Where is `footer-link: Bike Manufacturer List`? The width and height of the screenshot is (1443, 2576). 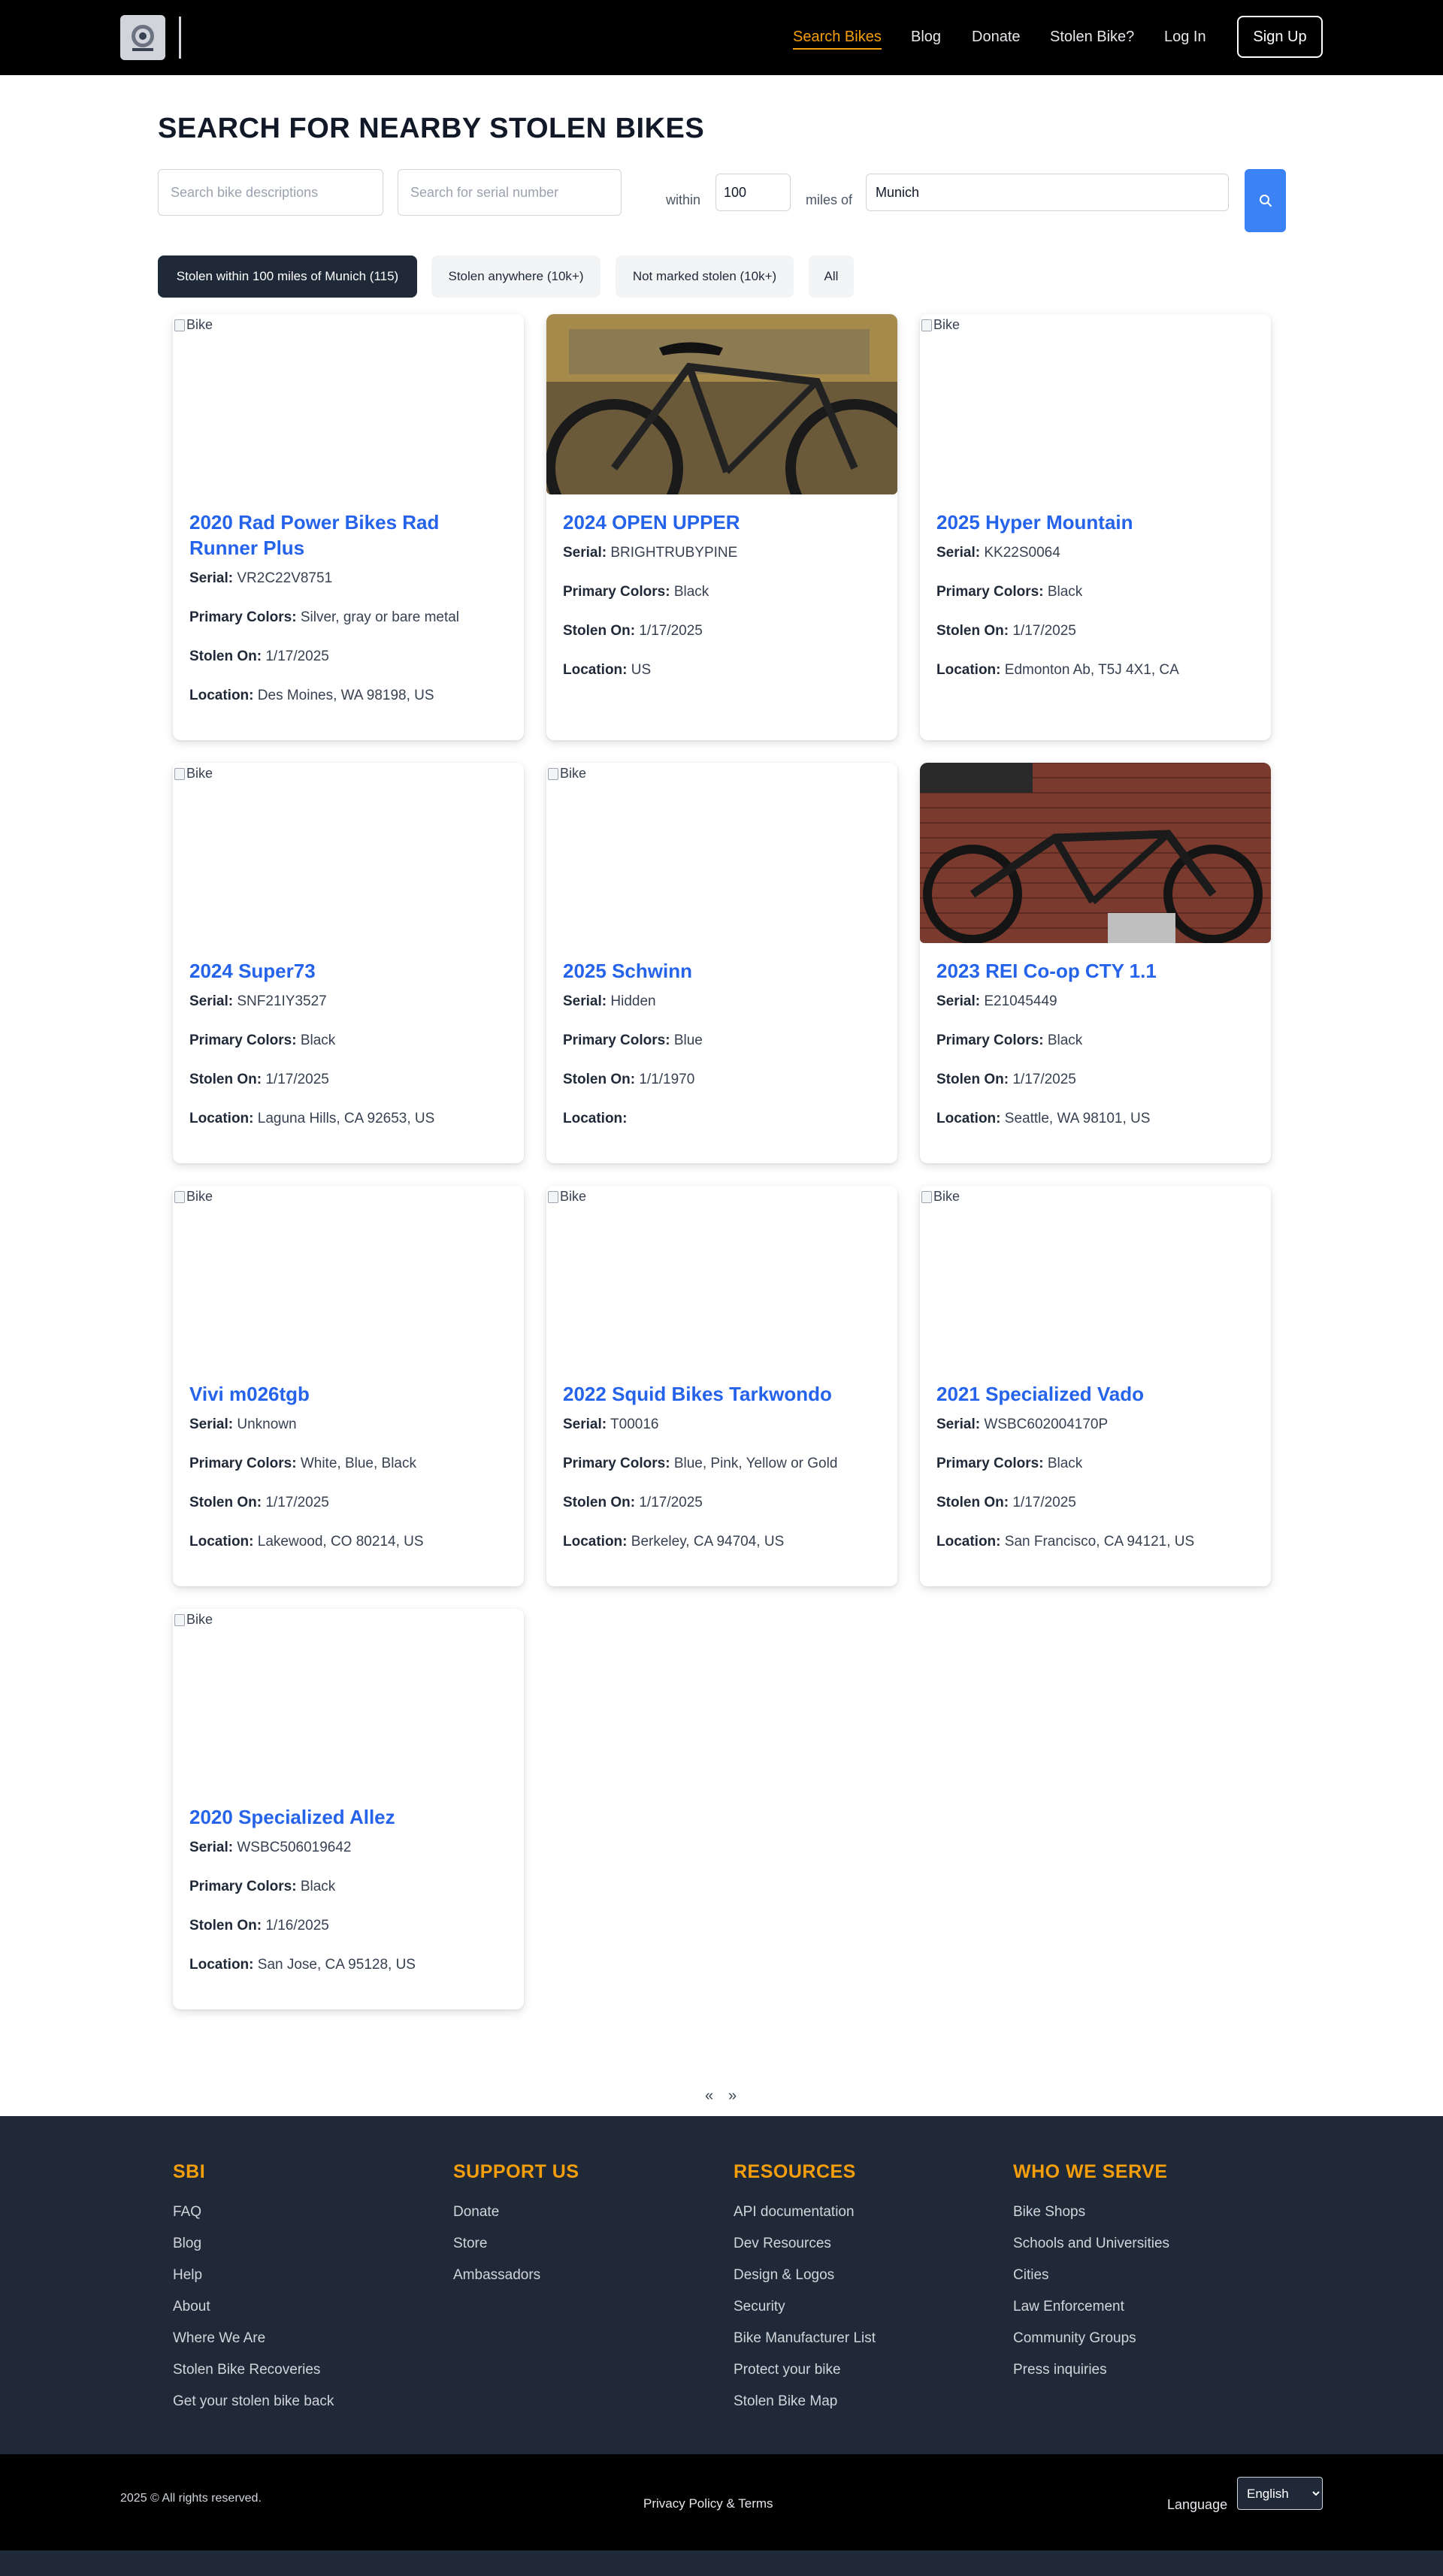
footer-link: Bike Manufacturer List is located at coordinates (805, 2339).